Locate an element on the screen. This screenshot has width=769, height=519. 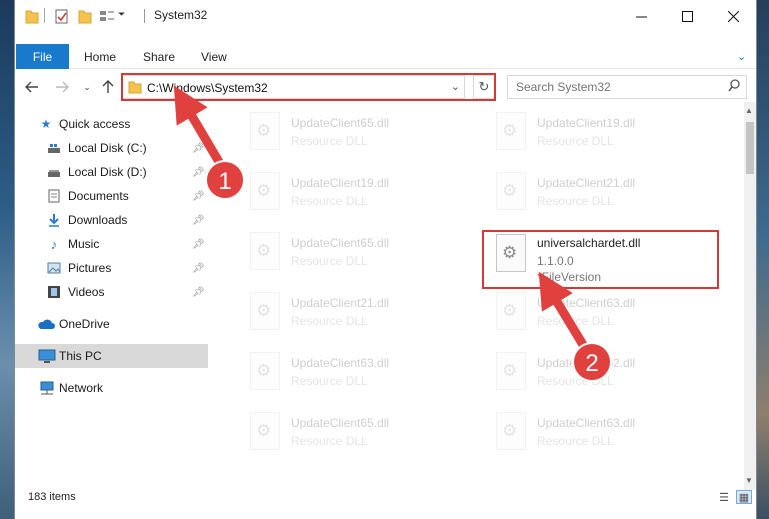
file-highlight-box is located at coordinates (600, 259).